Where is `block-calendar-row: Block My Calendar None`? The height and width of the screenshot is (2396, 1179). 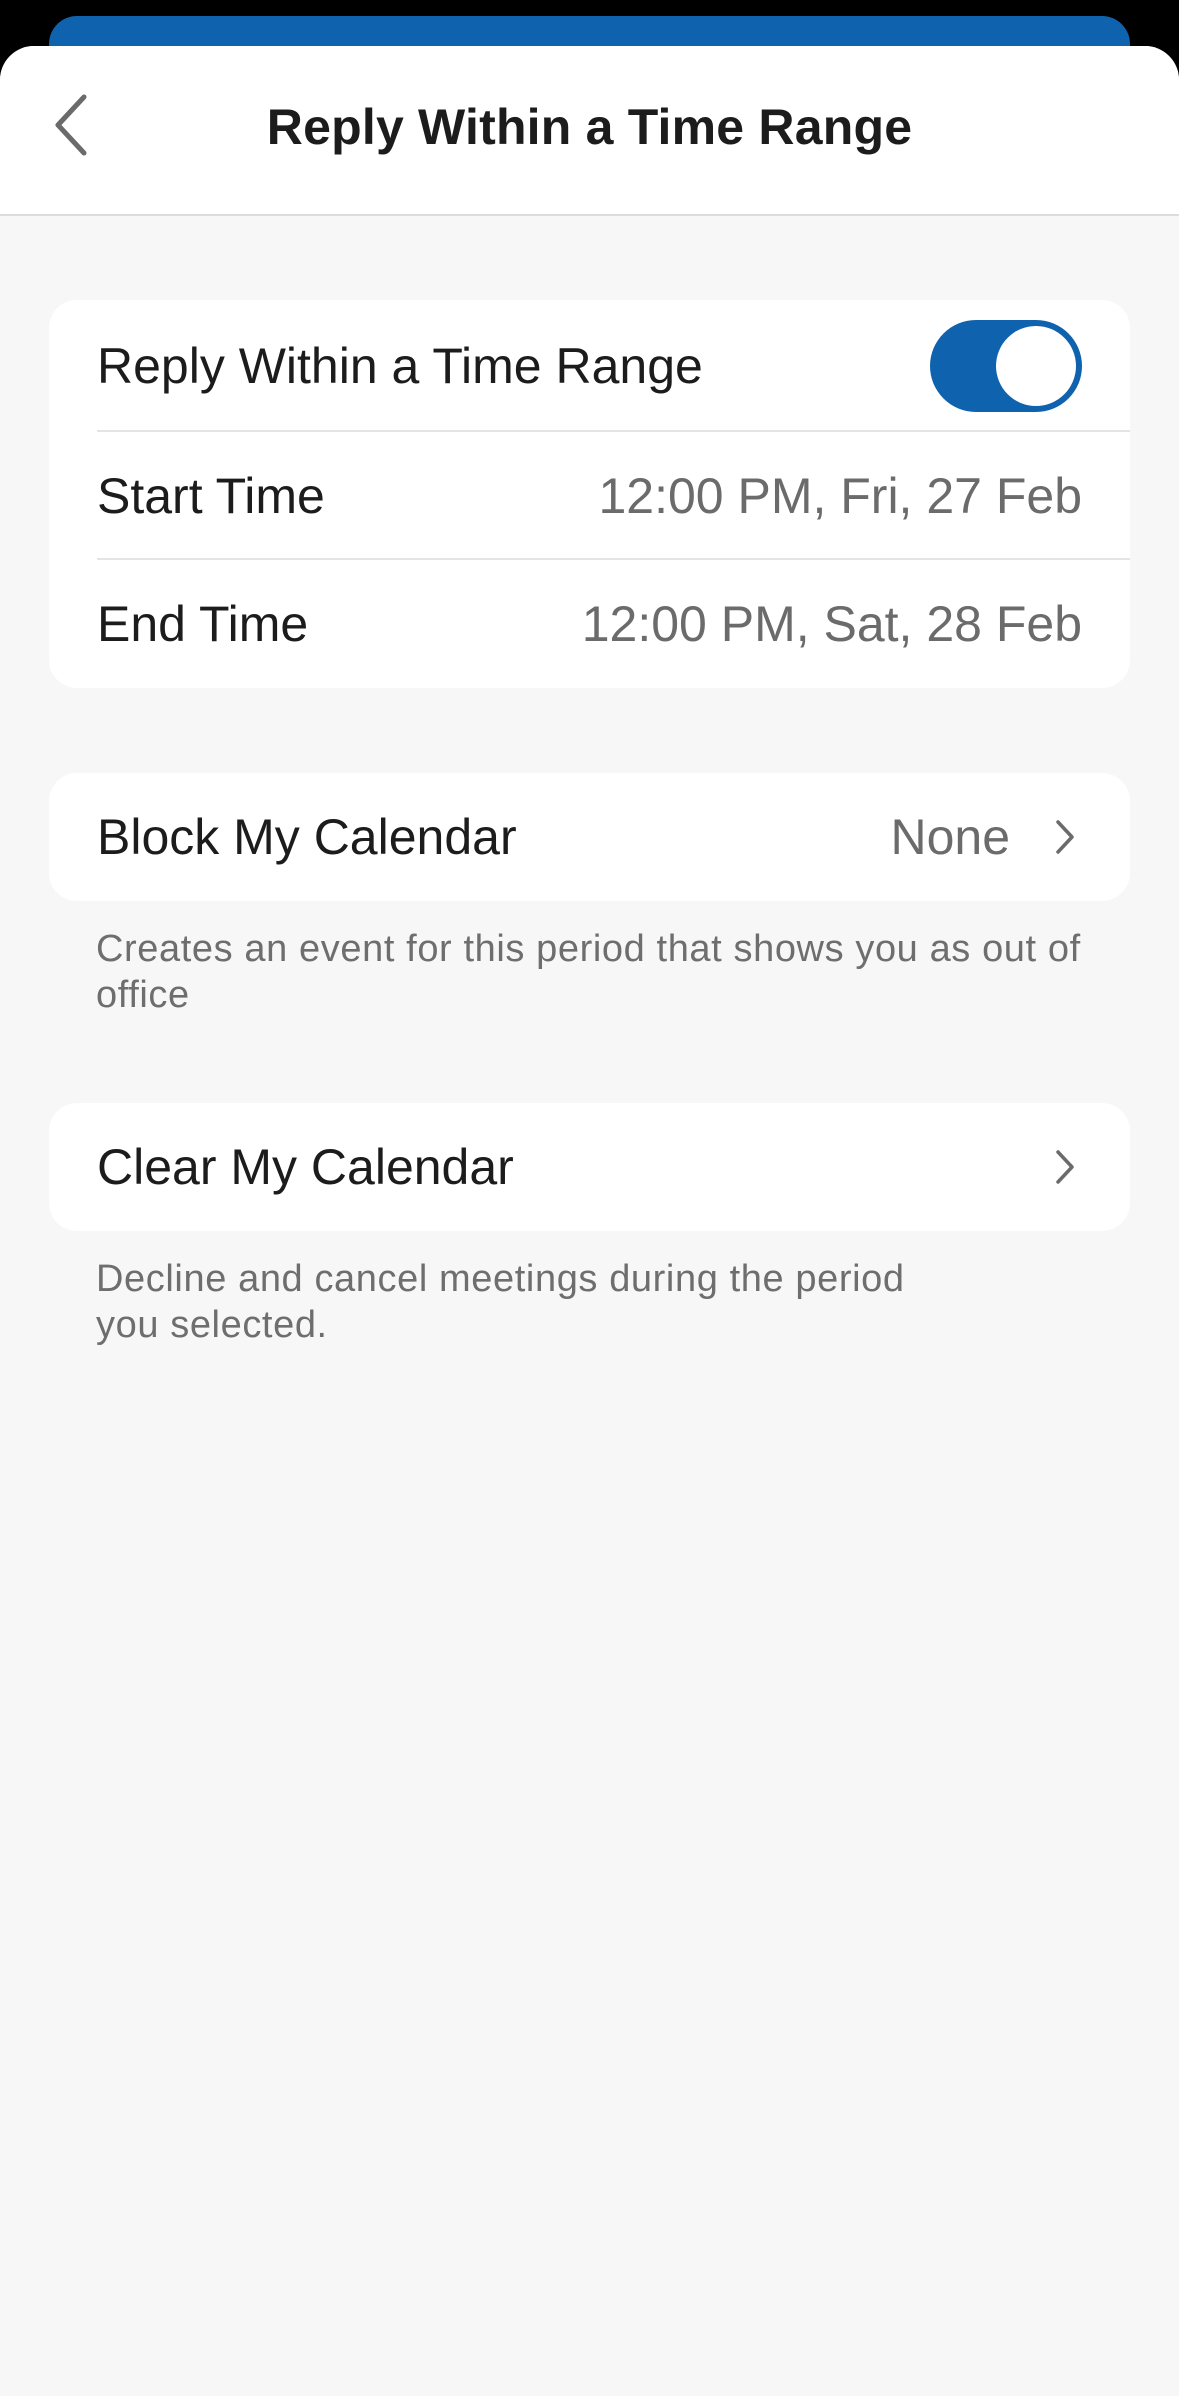
block-calendar-row: Block My Calendar None is located at coordinates (589, 837).